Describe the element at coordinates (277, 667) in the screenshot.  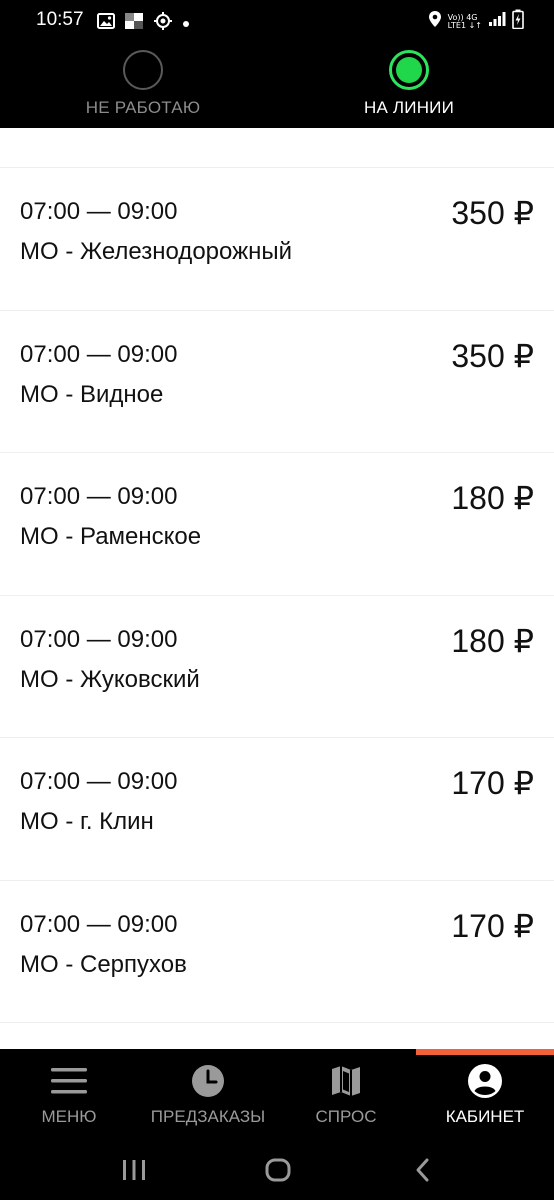
I see `order-item: 07:00 — 09:00 МО - Жуковский 180 ₽` at that location.